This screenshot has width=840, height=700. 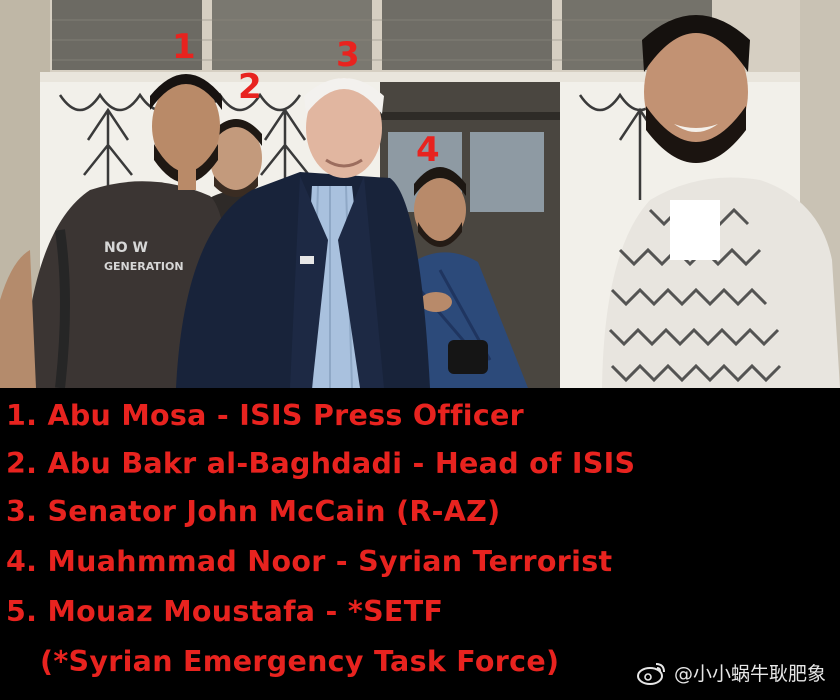 I want to click on caption-line-2: 2. Abu Bakr al-Baghdadi - Head of ISIS, so click(x=321, y=463).